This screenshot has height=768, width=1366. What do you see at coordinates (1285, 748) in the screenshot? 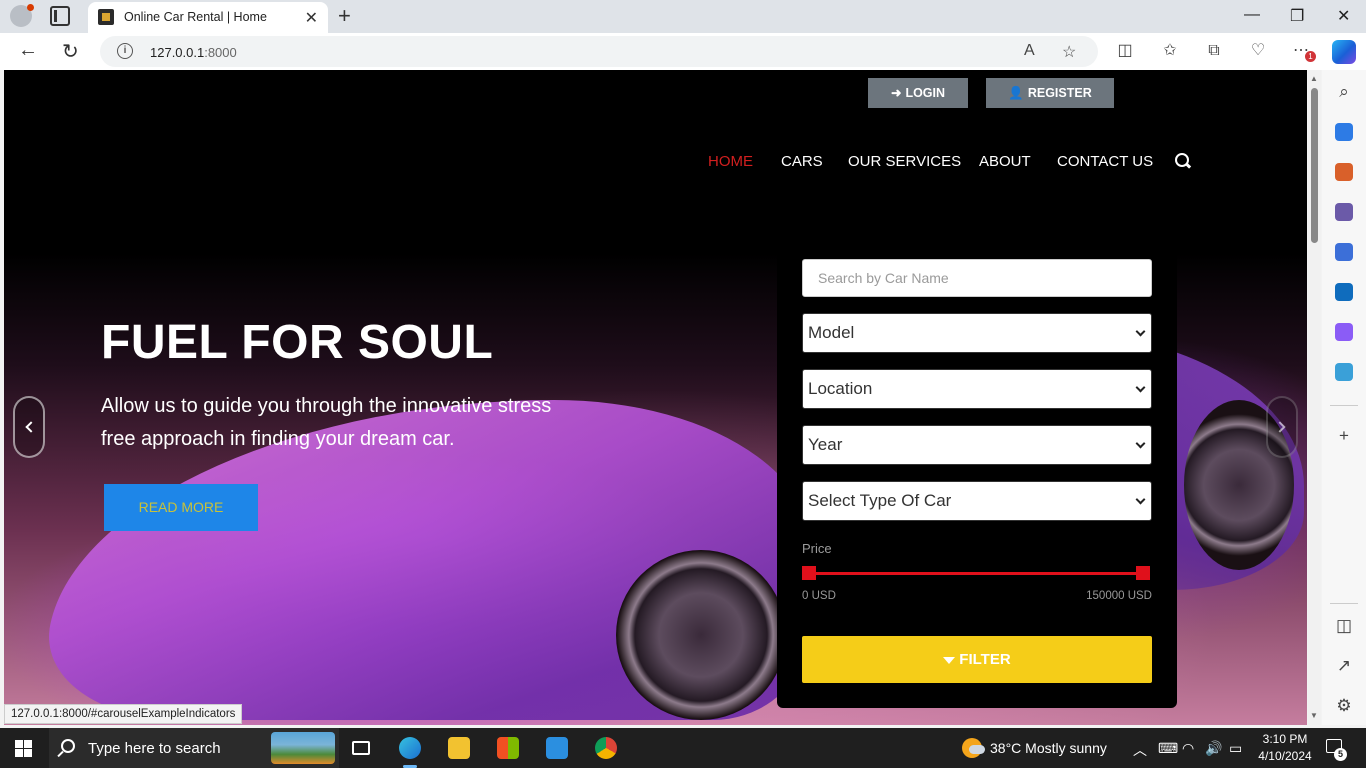
I see `taskbar-clock: 3:10 PM 4/10/2024` at bounding box center [1285, 748].